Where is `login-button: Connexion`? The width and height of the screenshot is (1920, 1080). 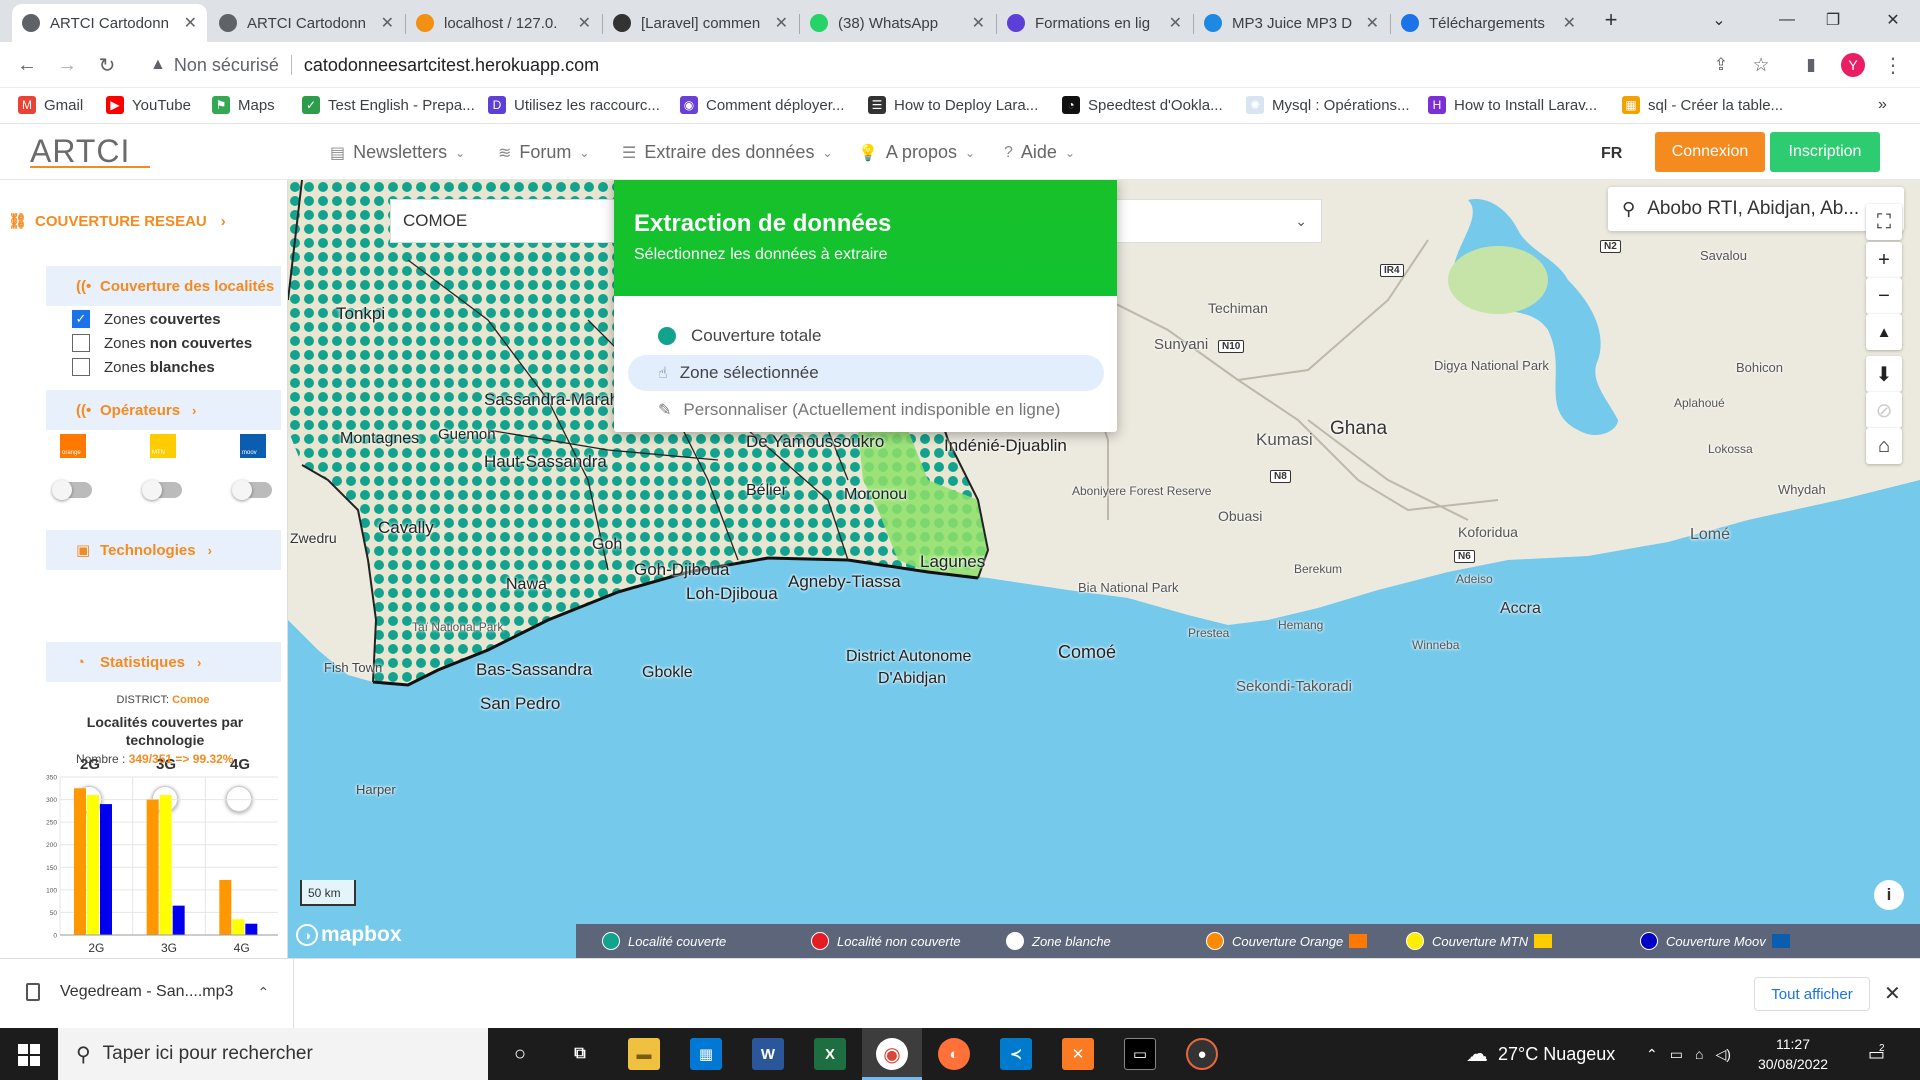 login-button: Connexion is located at coordinates (1710, 152).